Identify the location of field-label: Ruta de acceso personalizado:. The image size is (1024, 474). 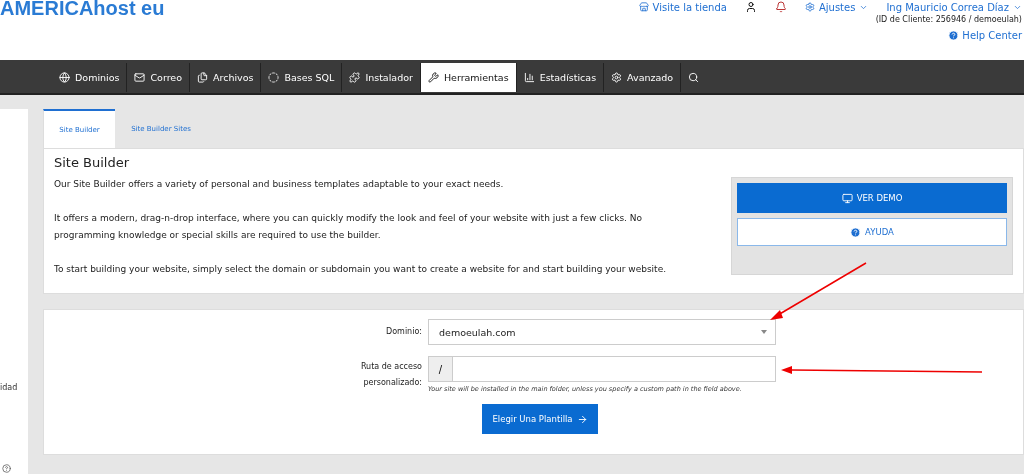
(390, 374).